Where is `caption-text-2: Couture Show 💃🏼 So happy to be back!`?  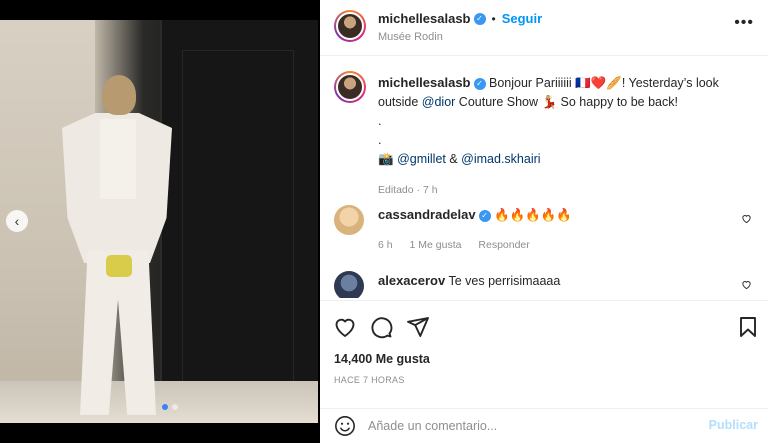
caption-text-2: Couture Show 💃🏼 So happy to be back! is located at coordinates (566, 102).